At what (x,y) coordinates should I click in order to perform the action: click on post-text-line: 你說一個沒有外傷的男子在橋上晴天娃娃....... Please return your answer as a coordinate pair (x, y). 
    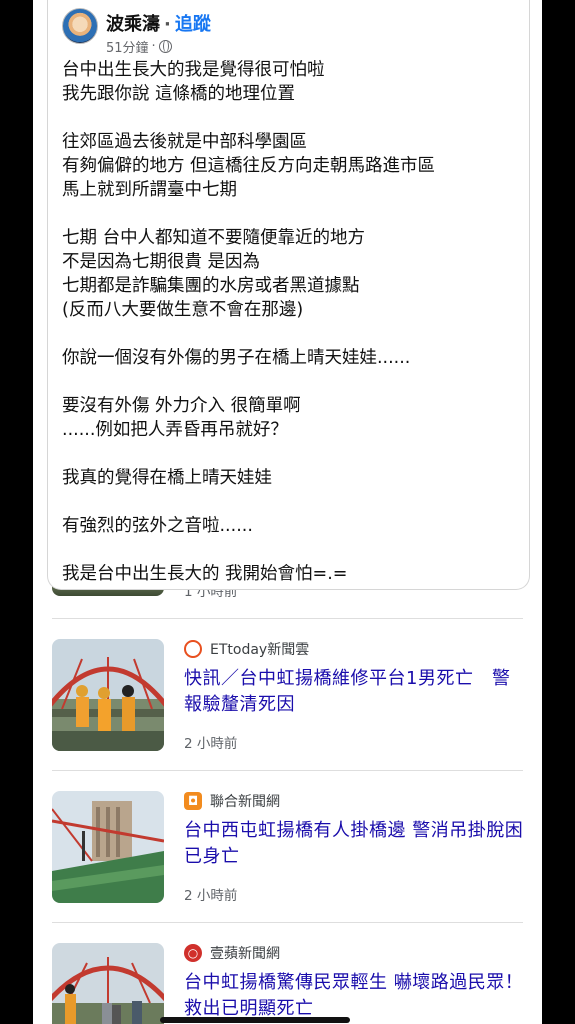
    Looking at the image, I should click on (236, 358).